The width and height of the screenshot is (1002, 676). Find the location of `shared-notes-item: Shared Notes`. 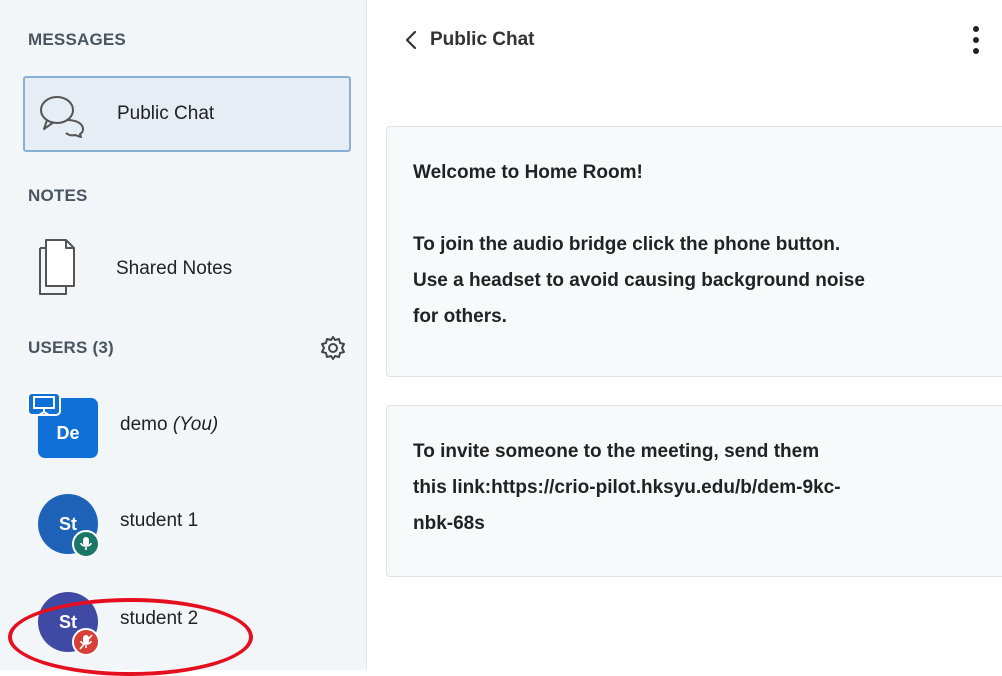

shared-notes-item: Shared Notes is located at coordinates (188, 271).